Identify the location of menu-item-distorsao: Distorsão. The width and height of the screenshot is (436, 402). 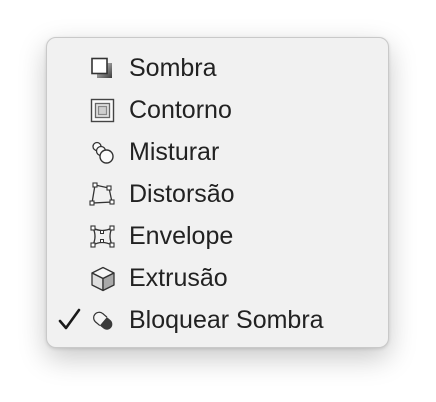
(217, 194).